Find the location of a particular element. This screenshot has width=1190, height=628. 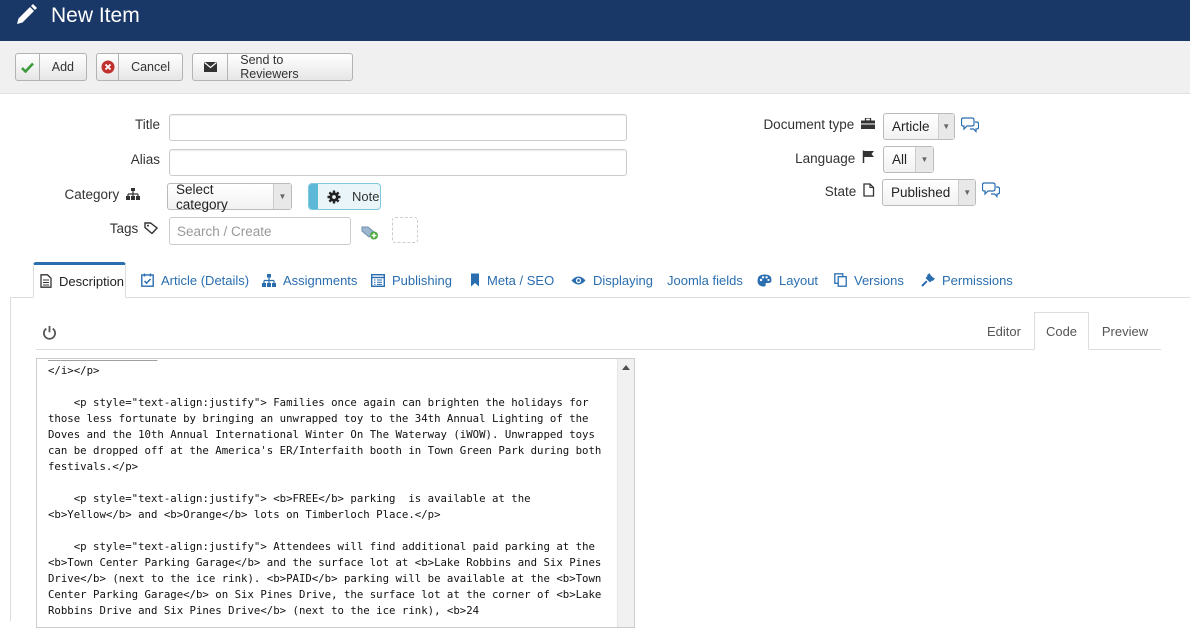

eye-icon is located at coordinates (578, 280).